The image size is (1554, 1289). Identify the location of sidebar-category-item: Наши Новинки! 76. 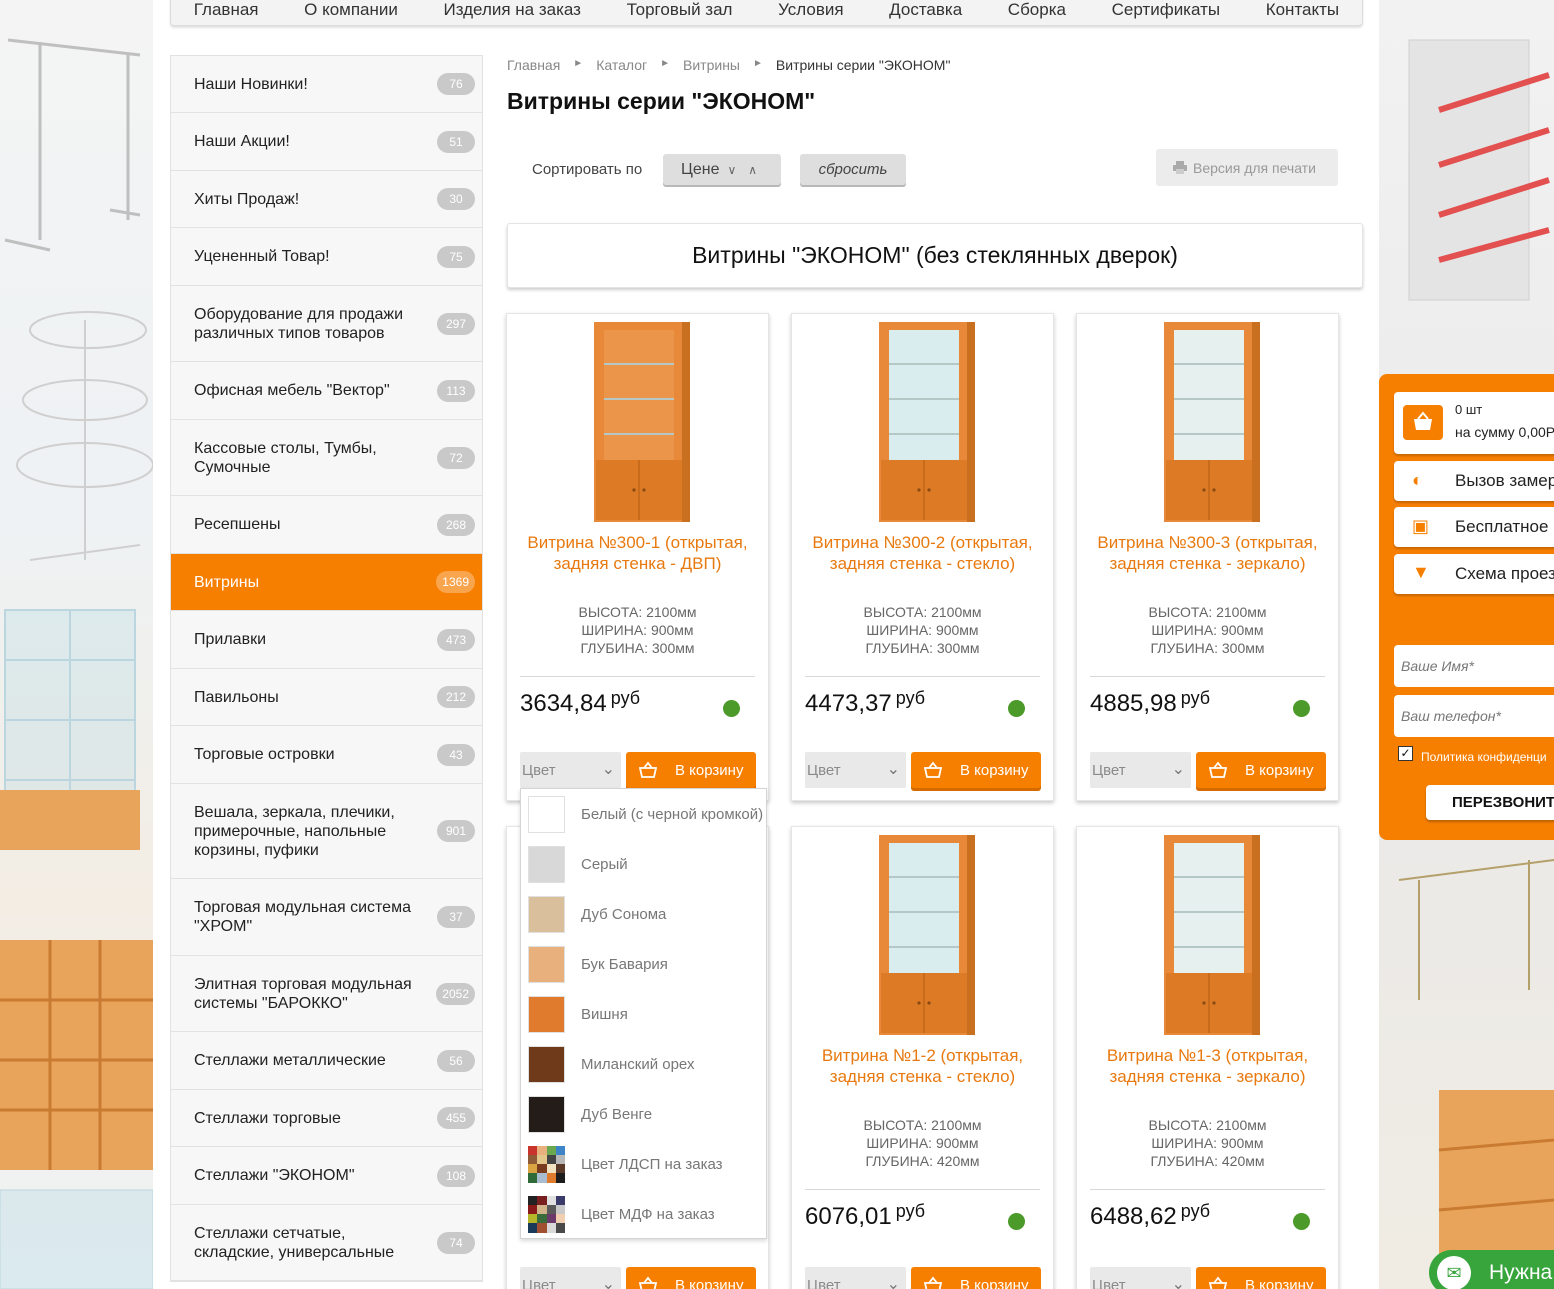
(326, 84).